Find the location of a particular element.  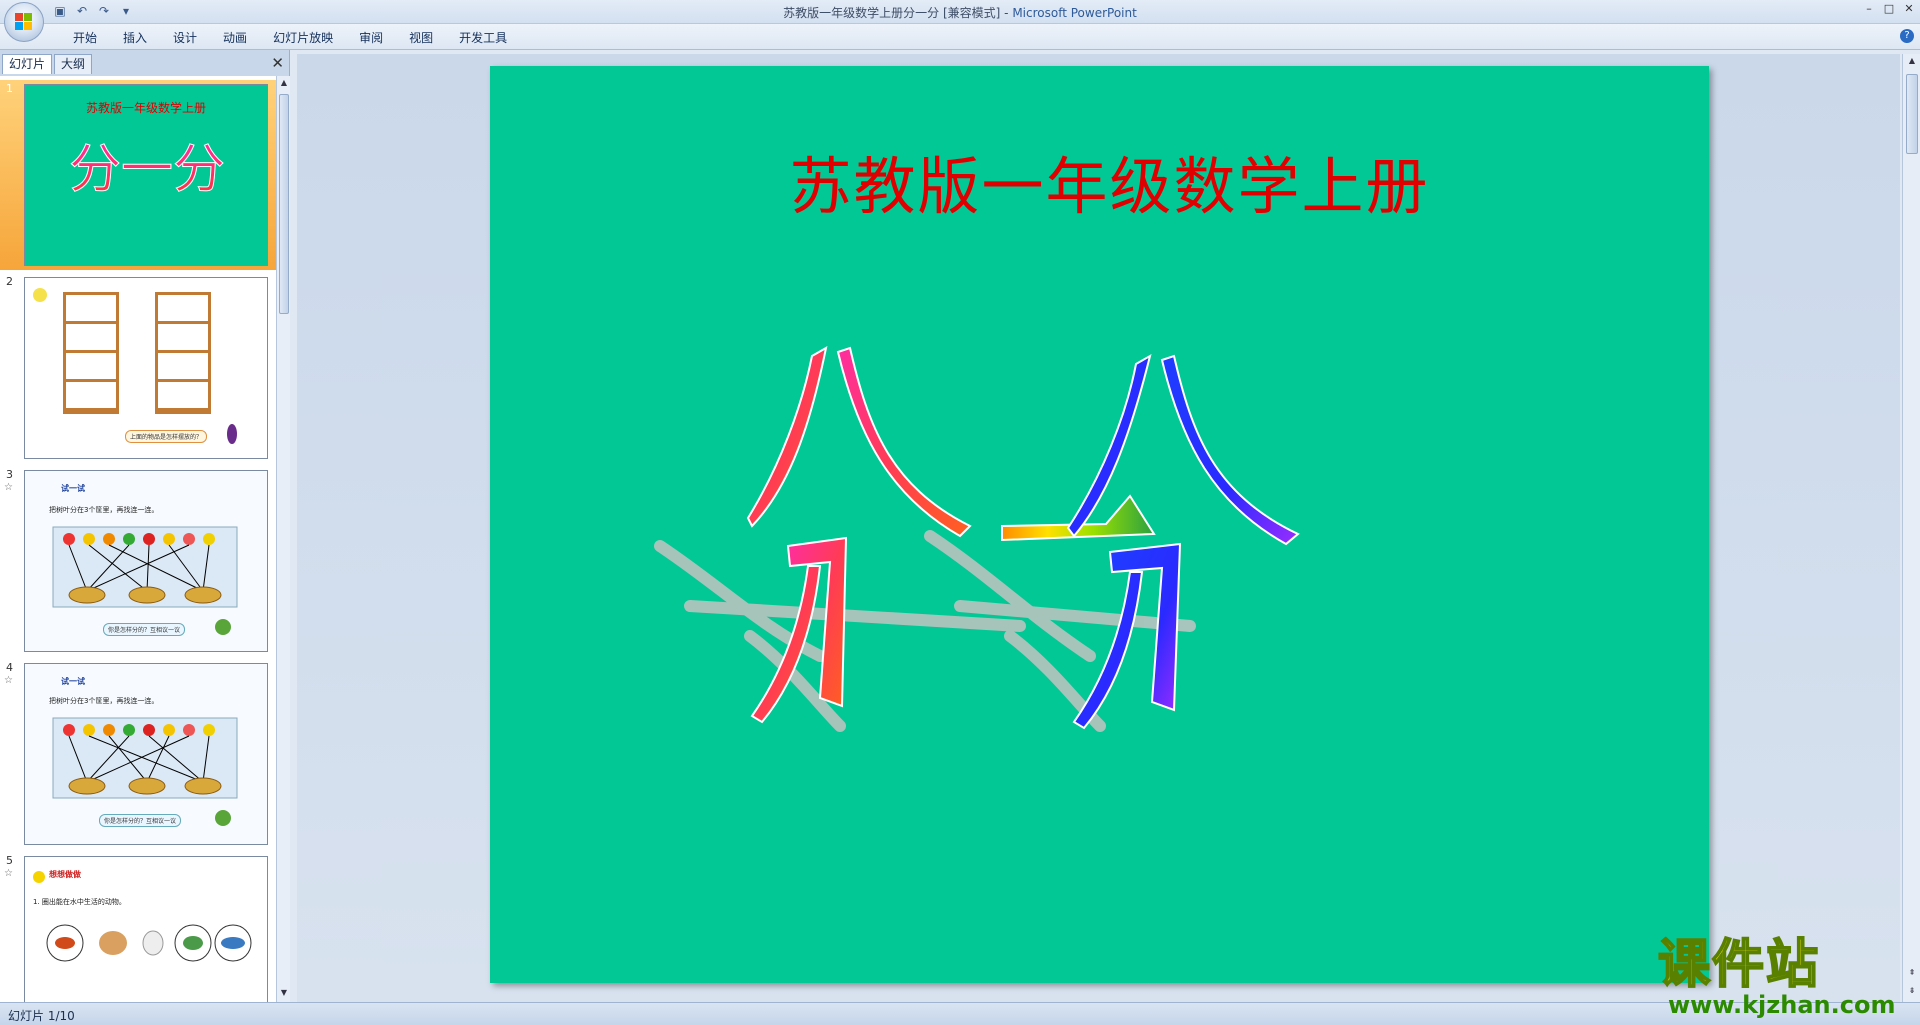

thumbnail-row-2: 2 上面的物品是怎样摆放的？ is located at coordinates (138, 368).